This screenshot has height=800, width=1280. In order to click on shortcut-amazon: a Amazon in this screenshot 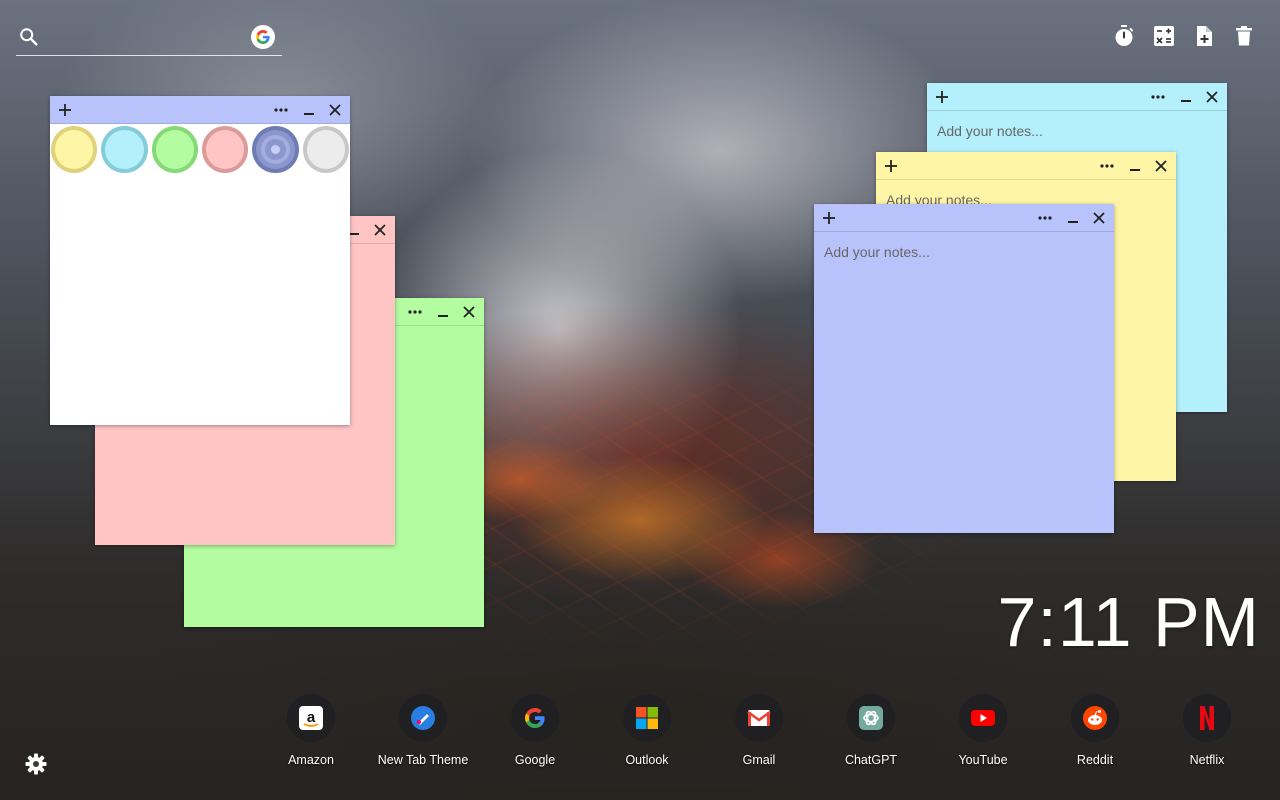, I will do `click(311, 730)`.